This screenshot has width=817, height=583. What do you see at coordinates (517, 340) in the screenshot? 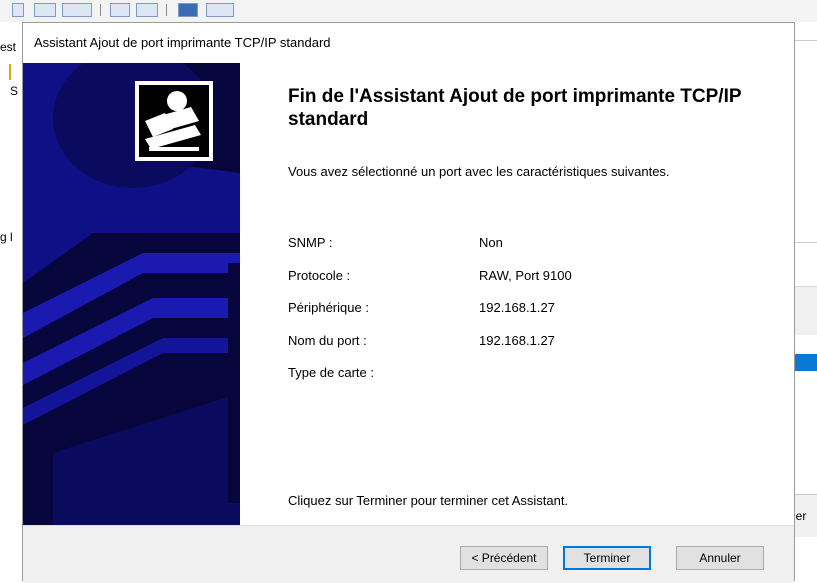
I see `port-name-value: 192.168.1.27` at bounding box center [517, 340].